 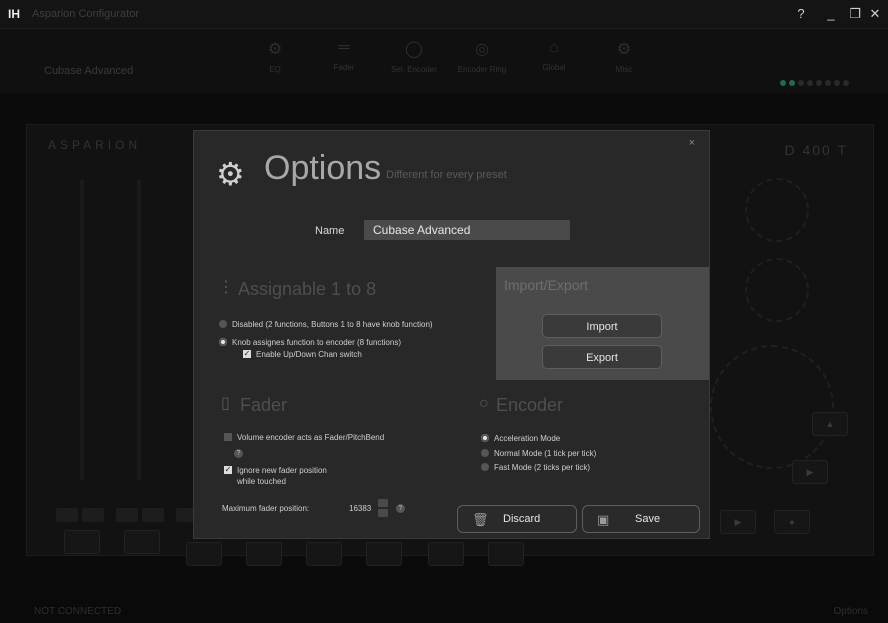 I want to click on misc-icon: ⚙, so click(x=624, y=49).